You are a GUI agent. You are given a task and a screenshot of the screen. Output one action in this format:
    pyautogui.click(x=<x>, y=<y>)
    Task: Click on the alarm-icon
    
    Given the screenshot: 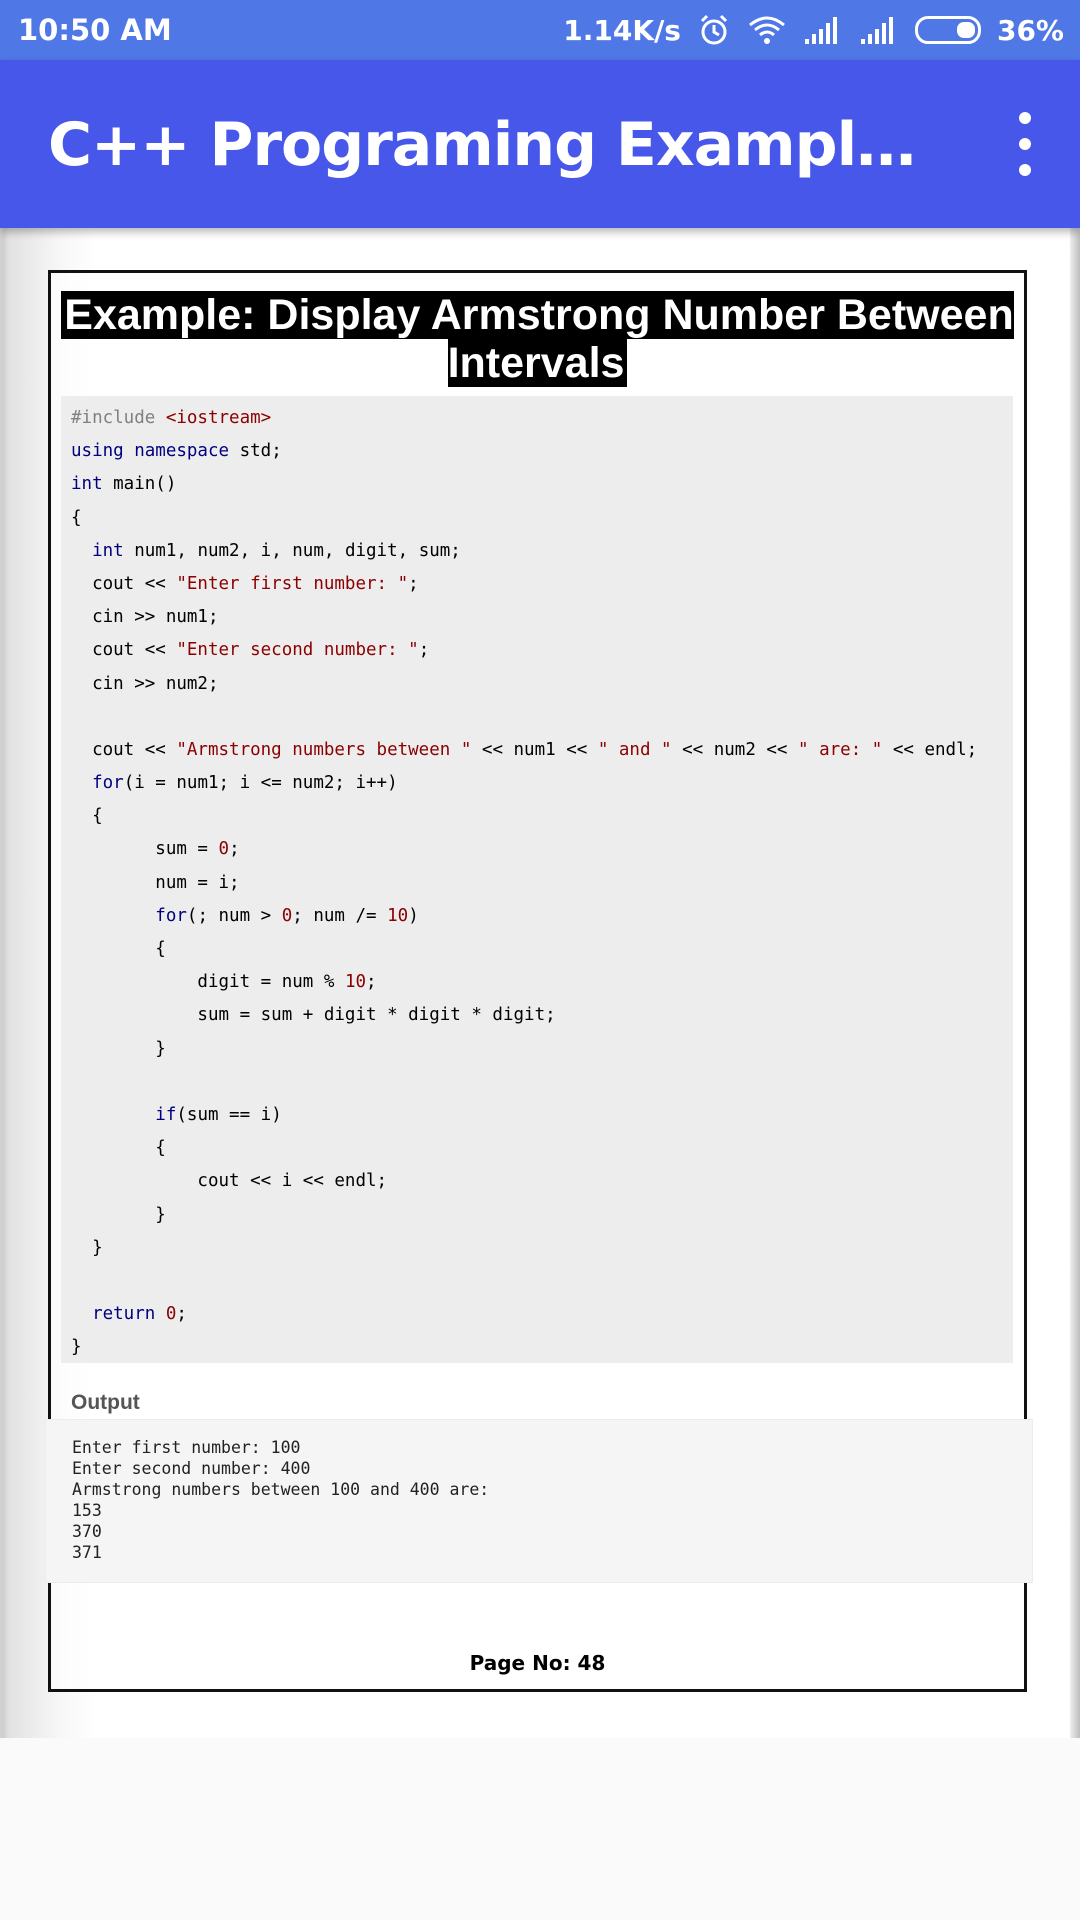 What is the action you would take?
    pyautogui.click(x=714, y=30)
    